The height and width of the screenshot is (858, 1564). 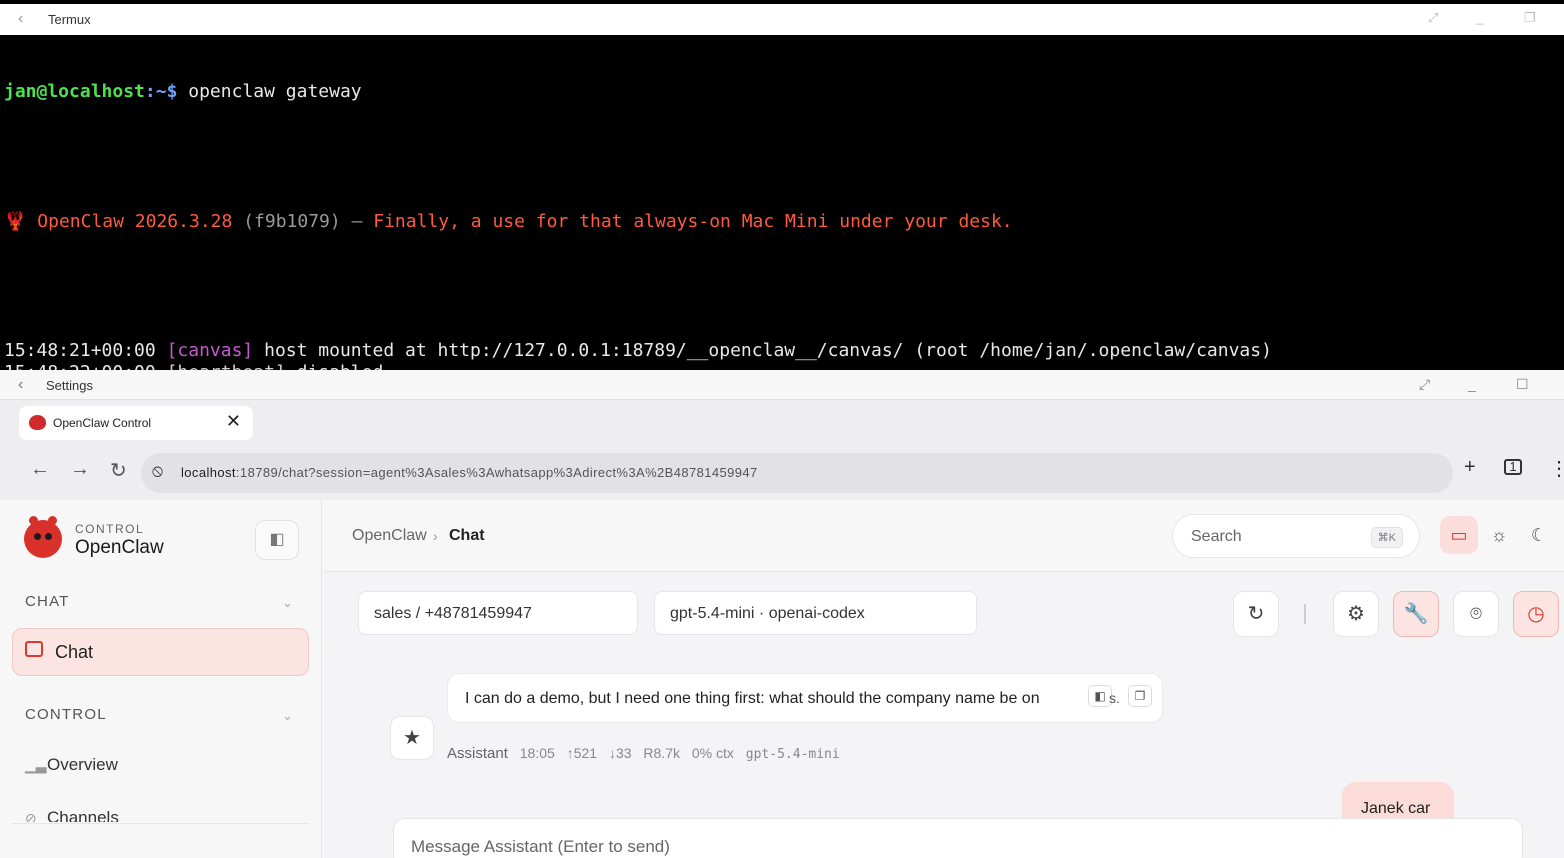 I want to click on maximize-icon: ❐, so click(x=1530, y=18).